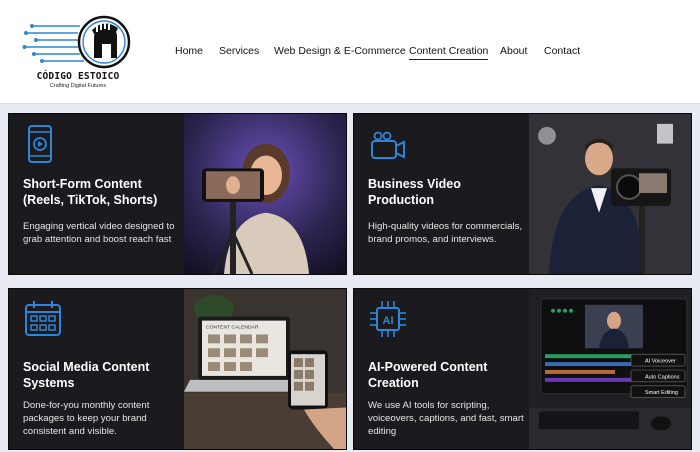 The height and width of the screenshot is (452, 700). What do you see at coordinates (40, 144) in the screenshot?
I see `smartphone-play-icon` at bounding box center [40, 144].